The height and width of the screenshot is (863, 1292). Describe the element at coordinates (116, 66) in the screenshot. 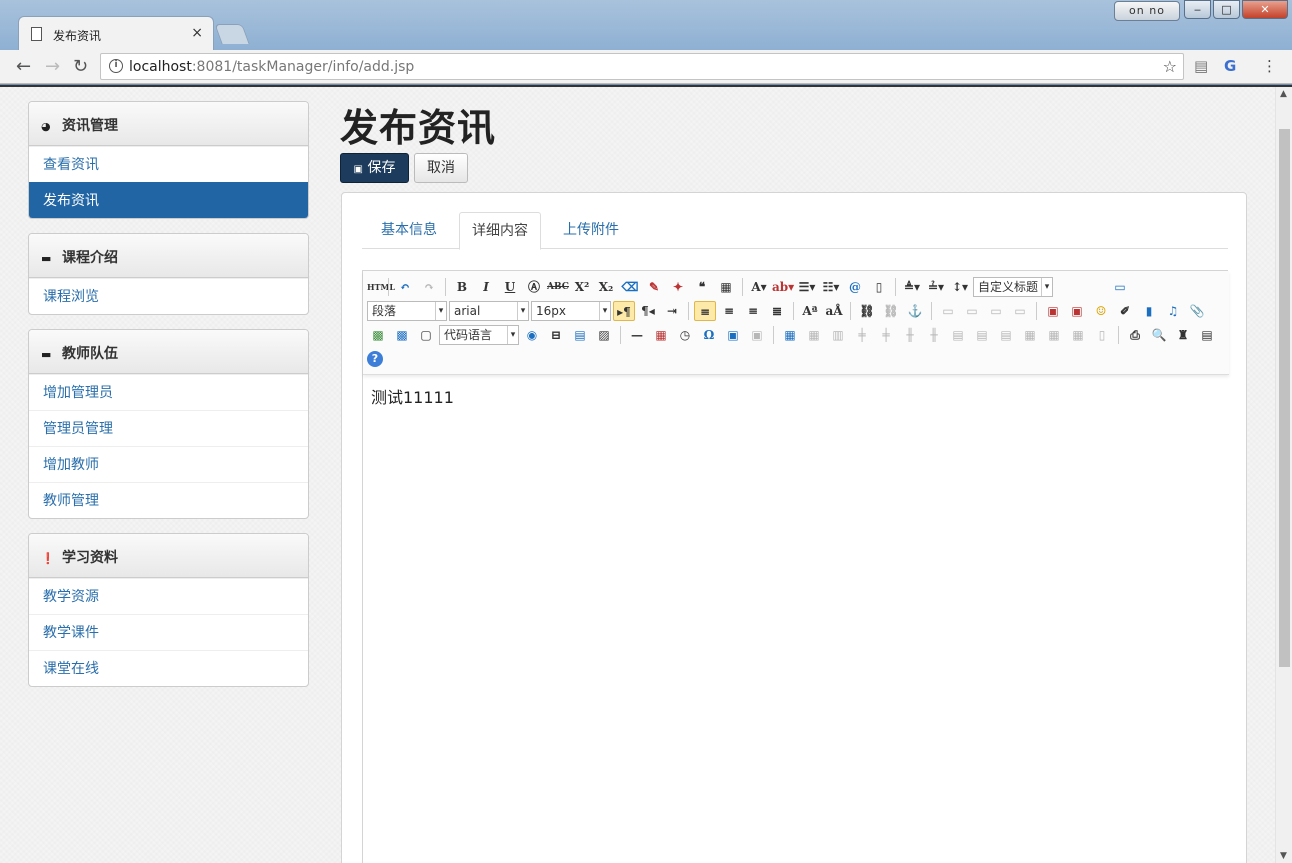

I see `info-icon: i` at that location.